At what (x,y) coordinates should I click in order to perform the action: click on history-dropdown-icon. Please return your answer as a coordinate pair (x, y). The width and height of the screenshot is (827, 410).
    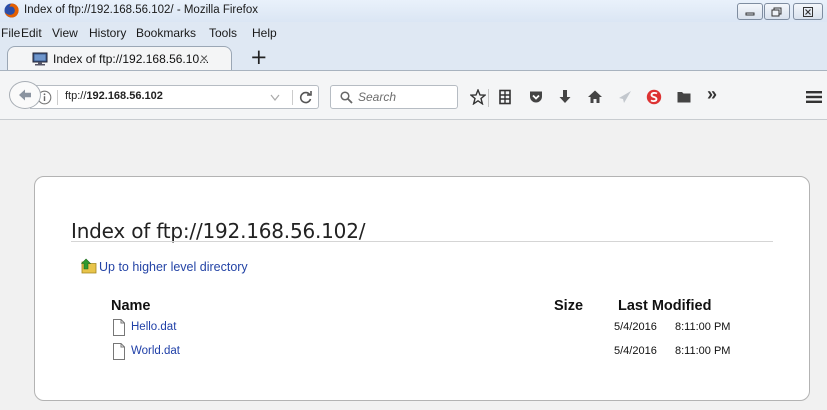
    Looking at the image, I should click on (275, 98).